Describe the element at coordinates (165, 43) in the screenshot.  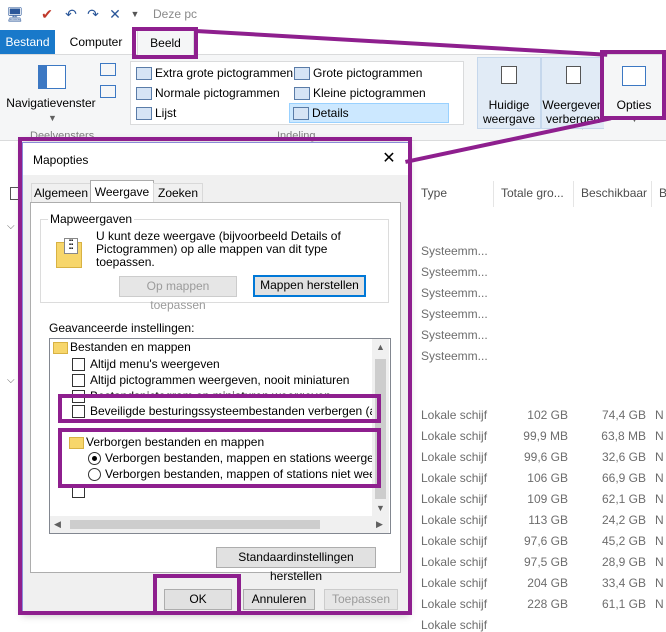
I see `highlight-beeld-tab` at that location.